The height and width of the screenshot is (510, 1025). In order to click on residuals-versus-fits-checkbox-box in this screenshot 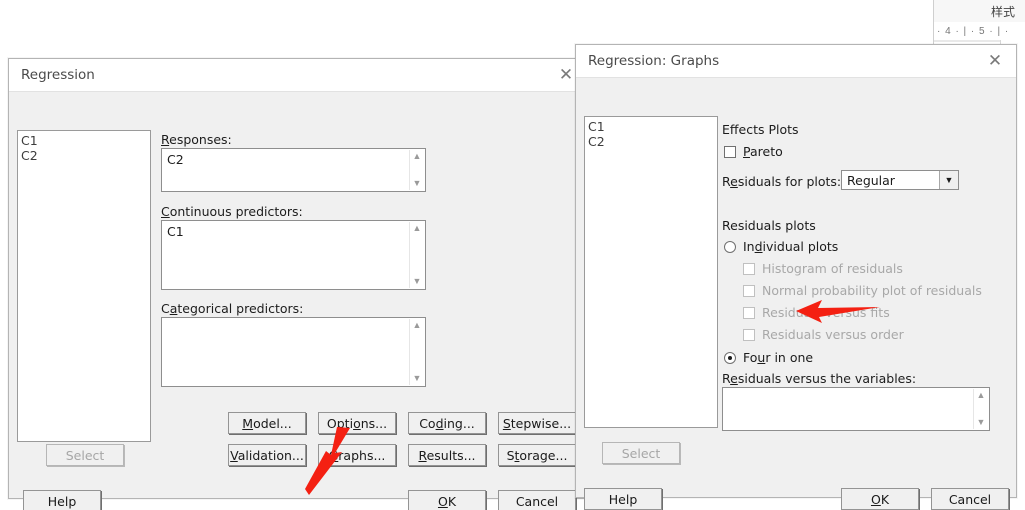, I will do `click(749, 312)`.